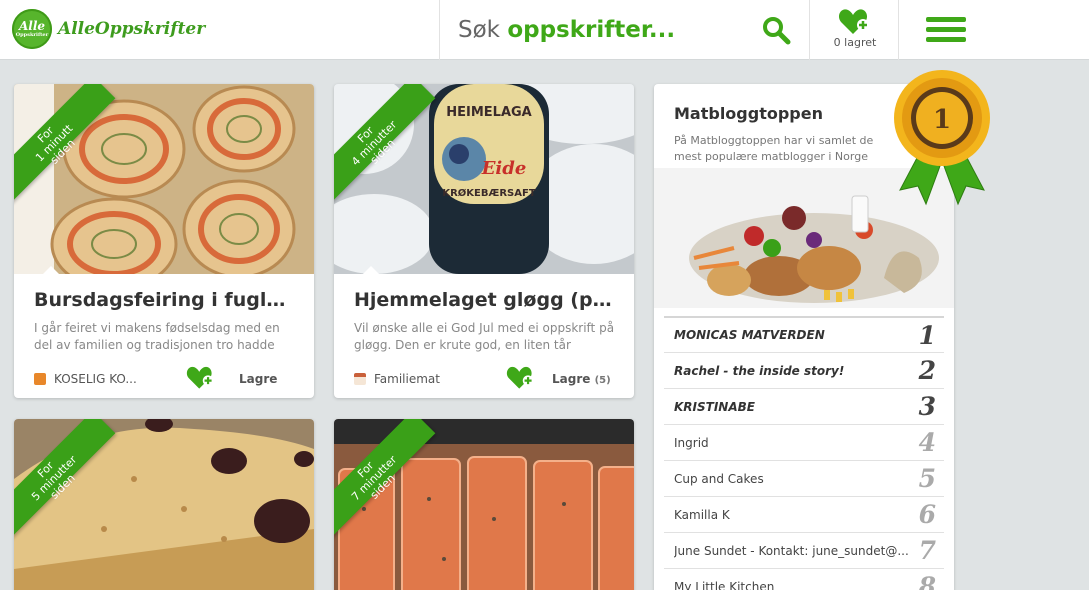 This screenshot has width=1089, height=590. Describe the element at coordinates (804, 442) in the screenshot. I see `ranking-row: Ingrid 4` at that location.